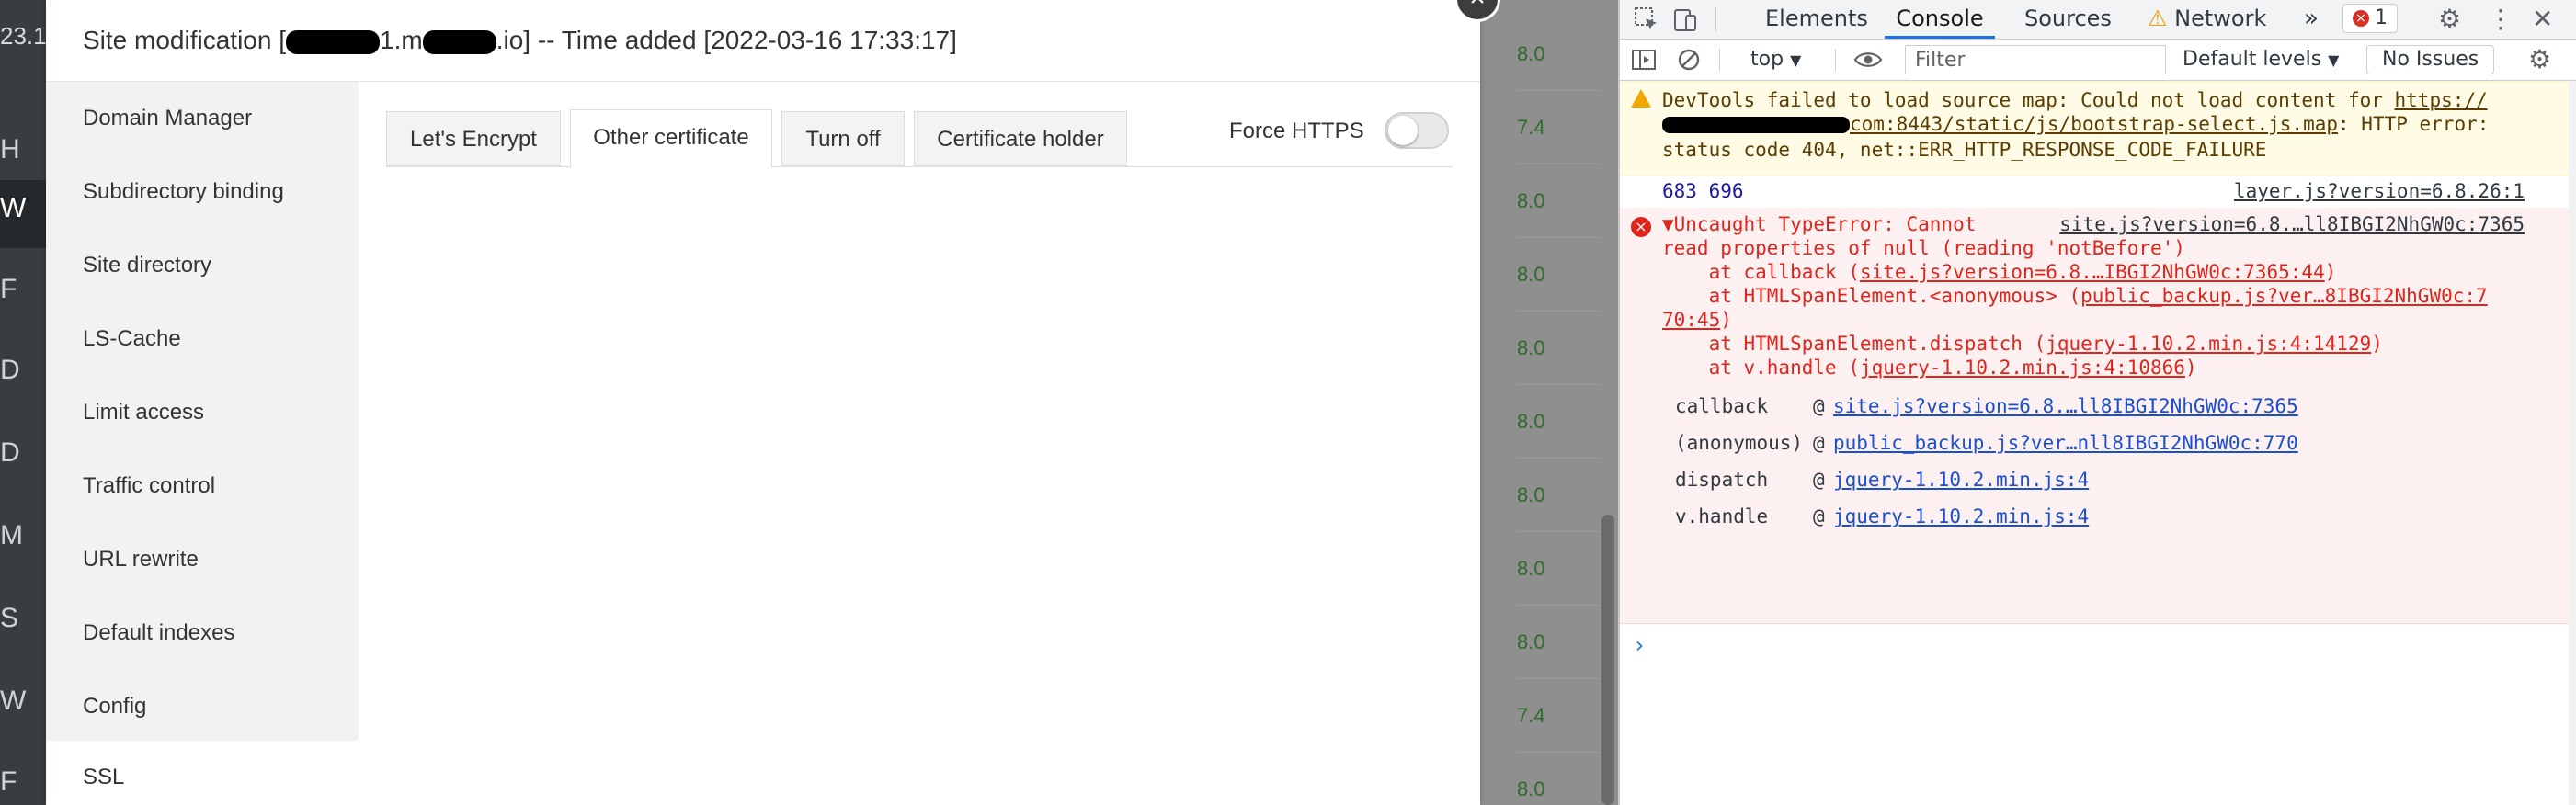 The width and height of the screenshot is (2576, 805). I want to click on filter-input, so click(2035, 59).